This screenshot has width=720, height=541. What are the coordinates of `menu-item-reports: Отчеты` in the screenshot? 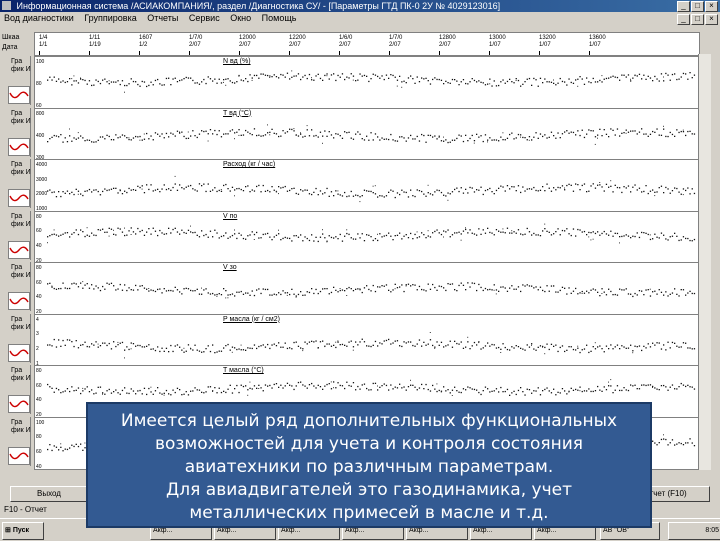 It's located at (162, 18).